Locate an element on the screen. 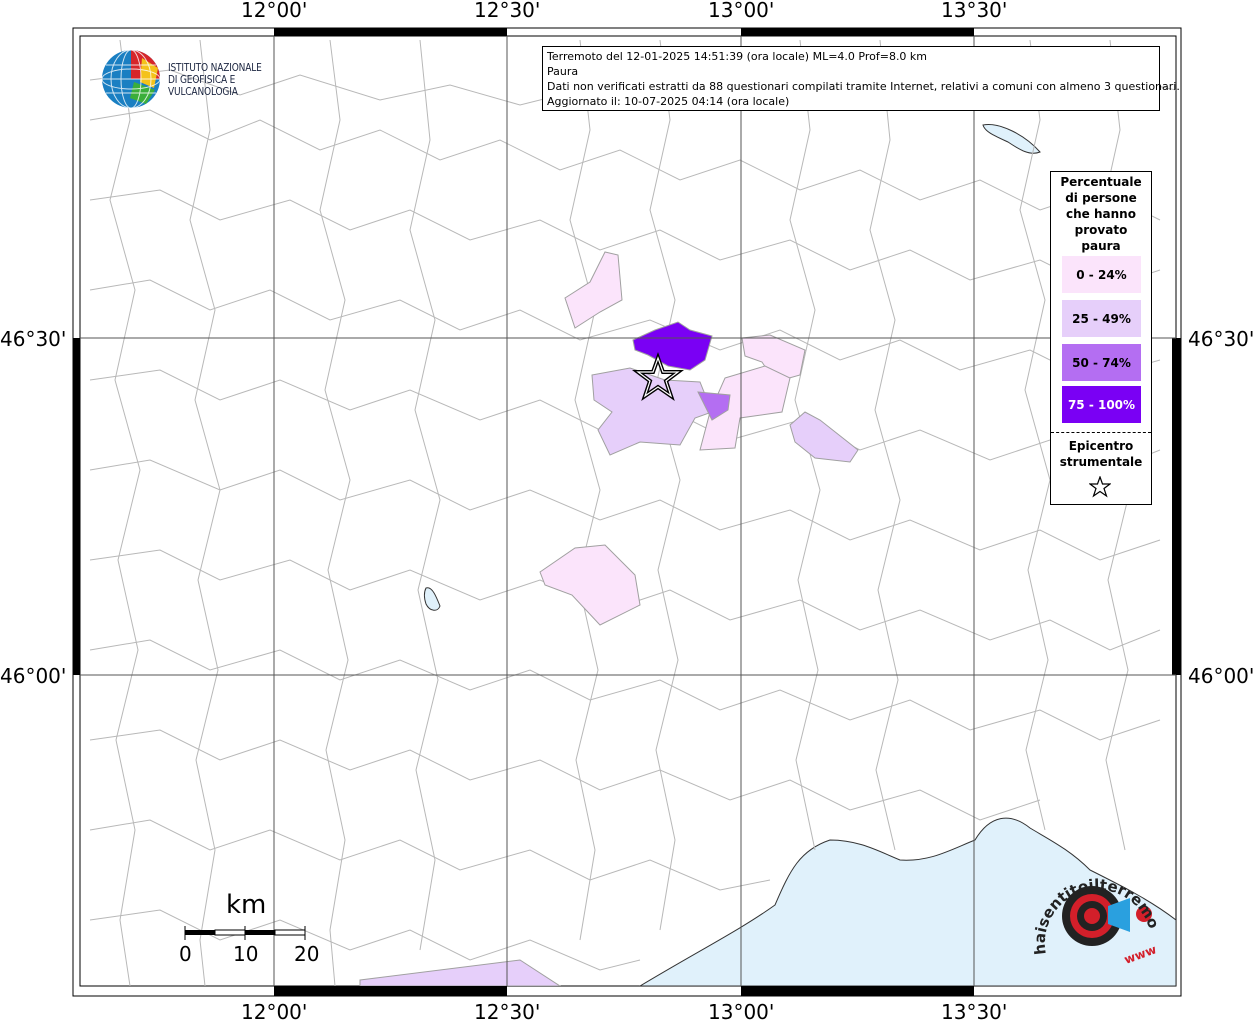  lon-label-bottom: 12°00' is located at coordinates (274, 1012).